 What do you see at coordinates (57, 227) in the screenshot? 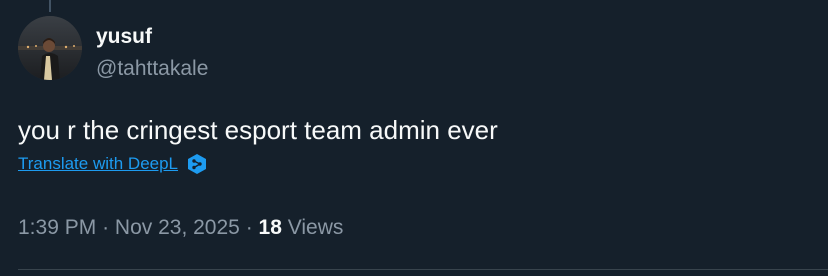
I see `tweet-time: 1:39 PM` at bounding box center [57, 227].